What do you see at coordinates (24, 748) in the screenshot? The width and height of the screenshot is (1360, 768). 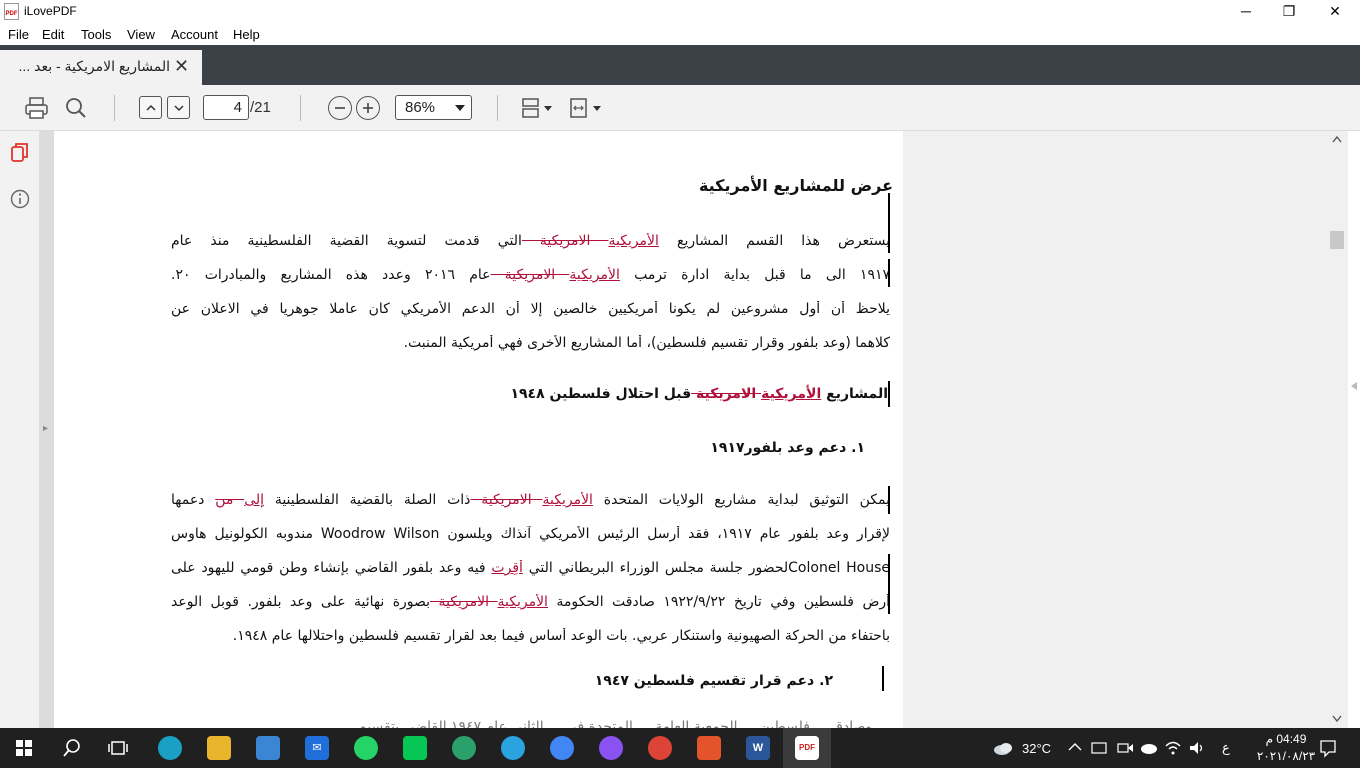 I see `windows-start-icon` at bounding box center [24, 748].